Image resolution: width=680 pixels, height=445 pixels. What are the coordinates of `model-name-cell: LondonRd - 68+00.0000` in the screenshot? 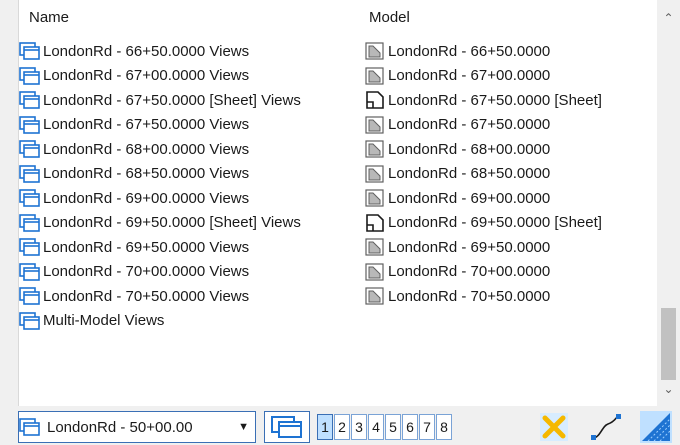 It's located at (457, 149).